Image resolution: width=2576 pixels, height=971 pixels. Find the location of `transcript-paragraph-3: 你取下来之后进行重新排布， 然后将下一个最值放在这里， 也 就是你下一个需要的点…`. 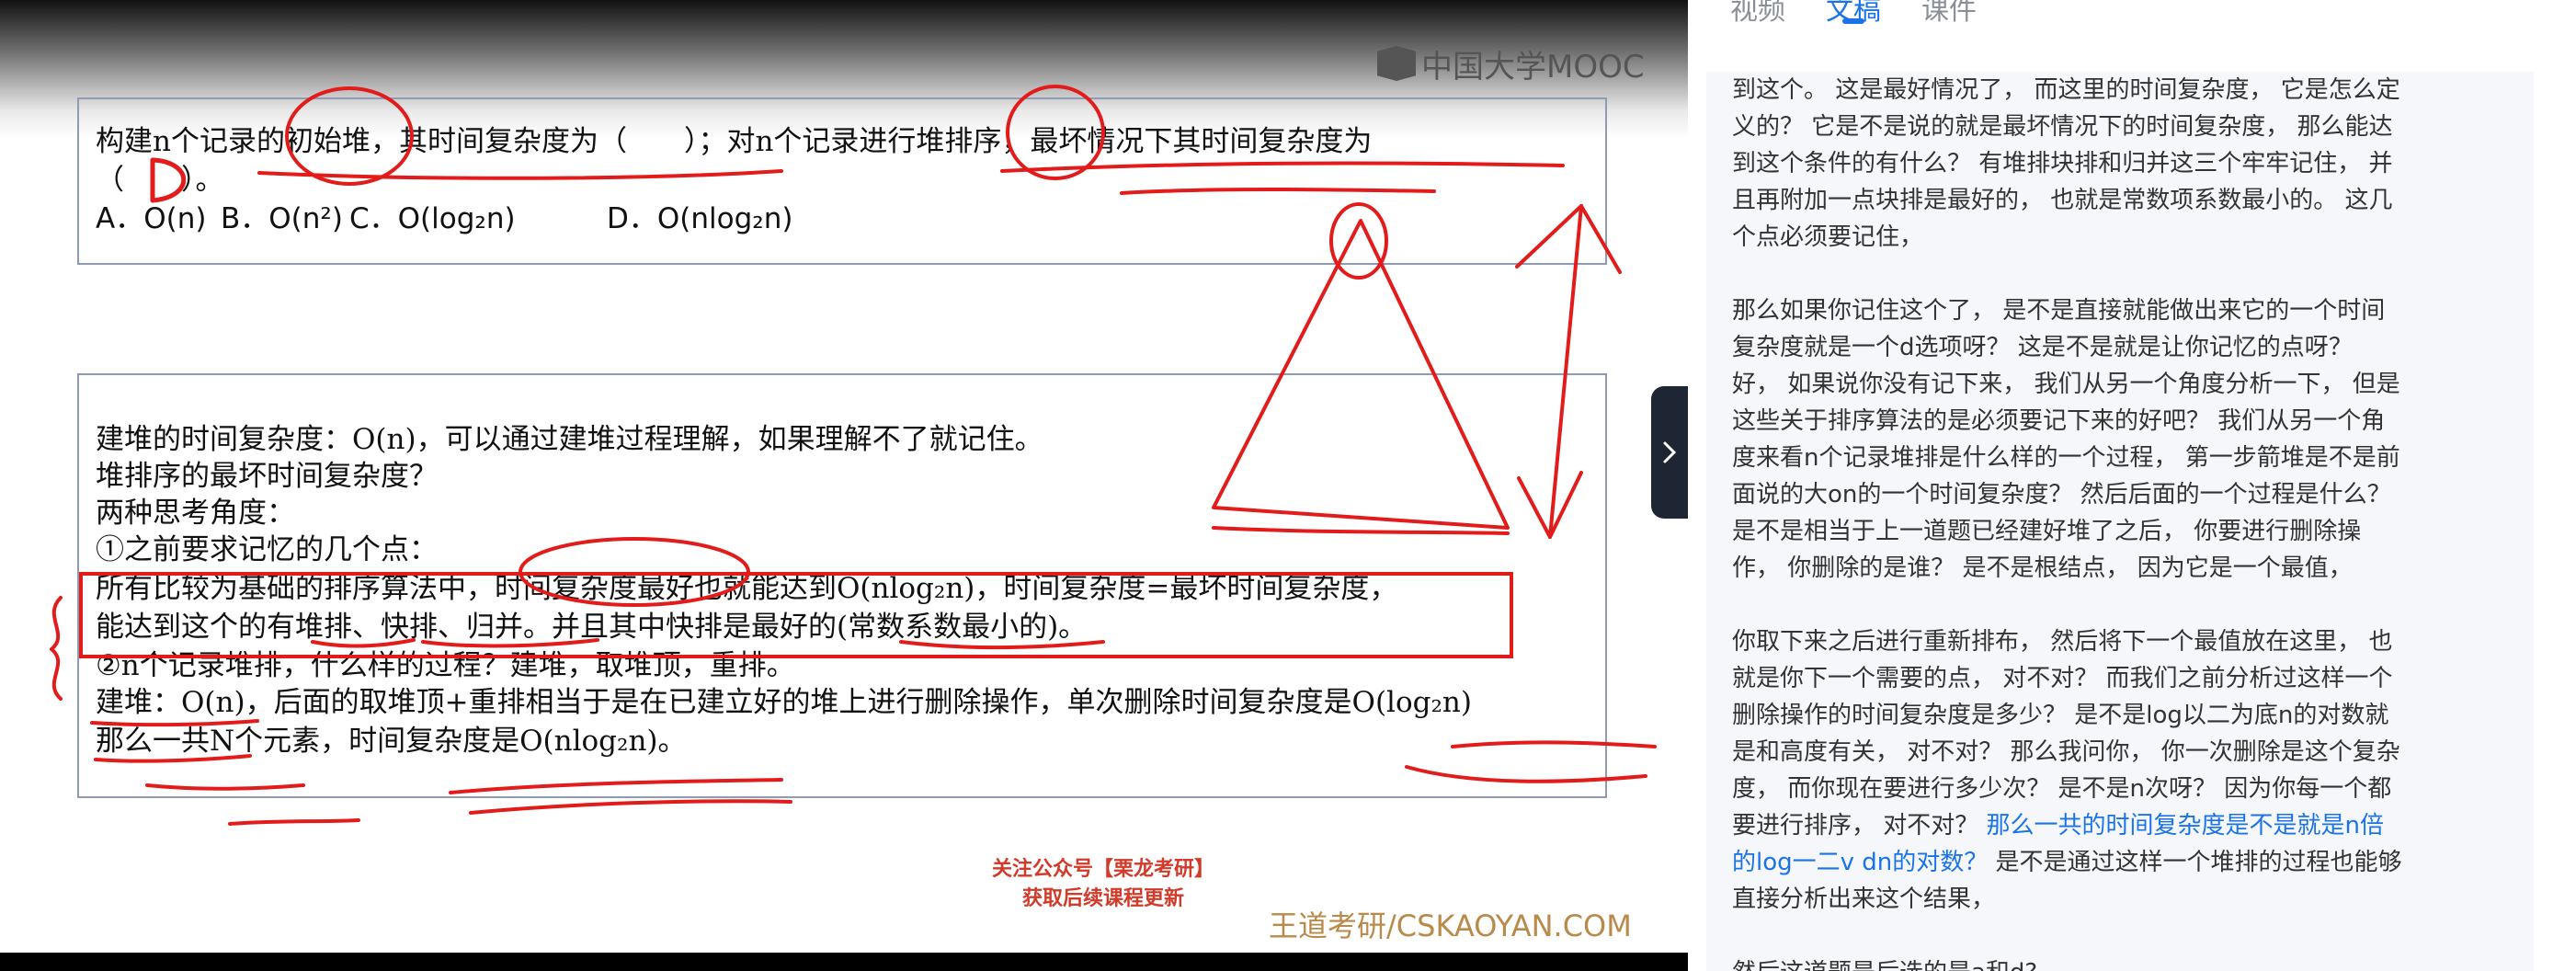

transcript-paragraph-3: 你取下来之后进行重新排布， 然后将下一个最值放在这里， 也 就是你下一个需要的点… is located at coordinates (2120, 770).